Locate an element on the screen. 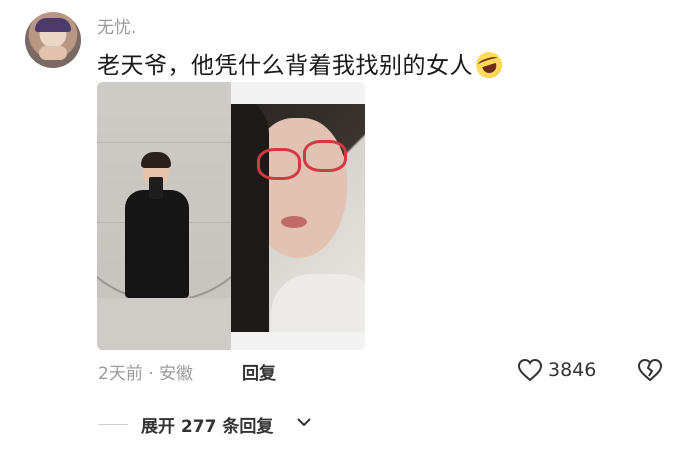 Image resolution: width=690 pixels, height=449 pixels. broken-heart-icon is located at coordinates (650, 370).